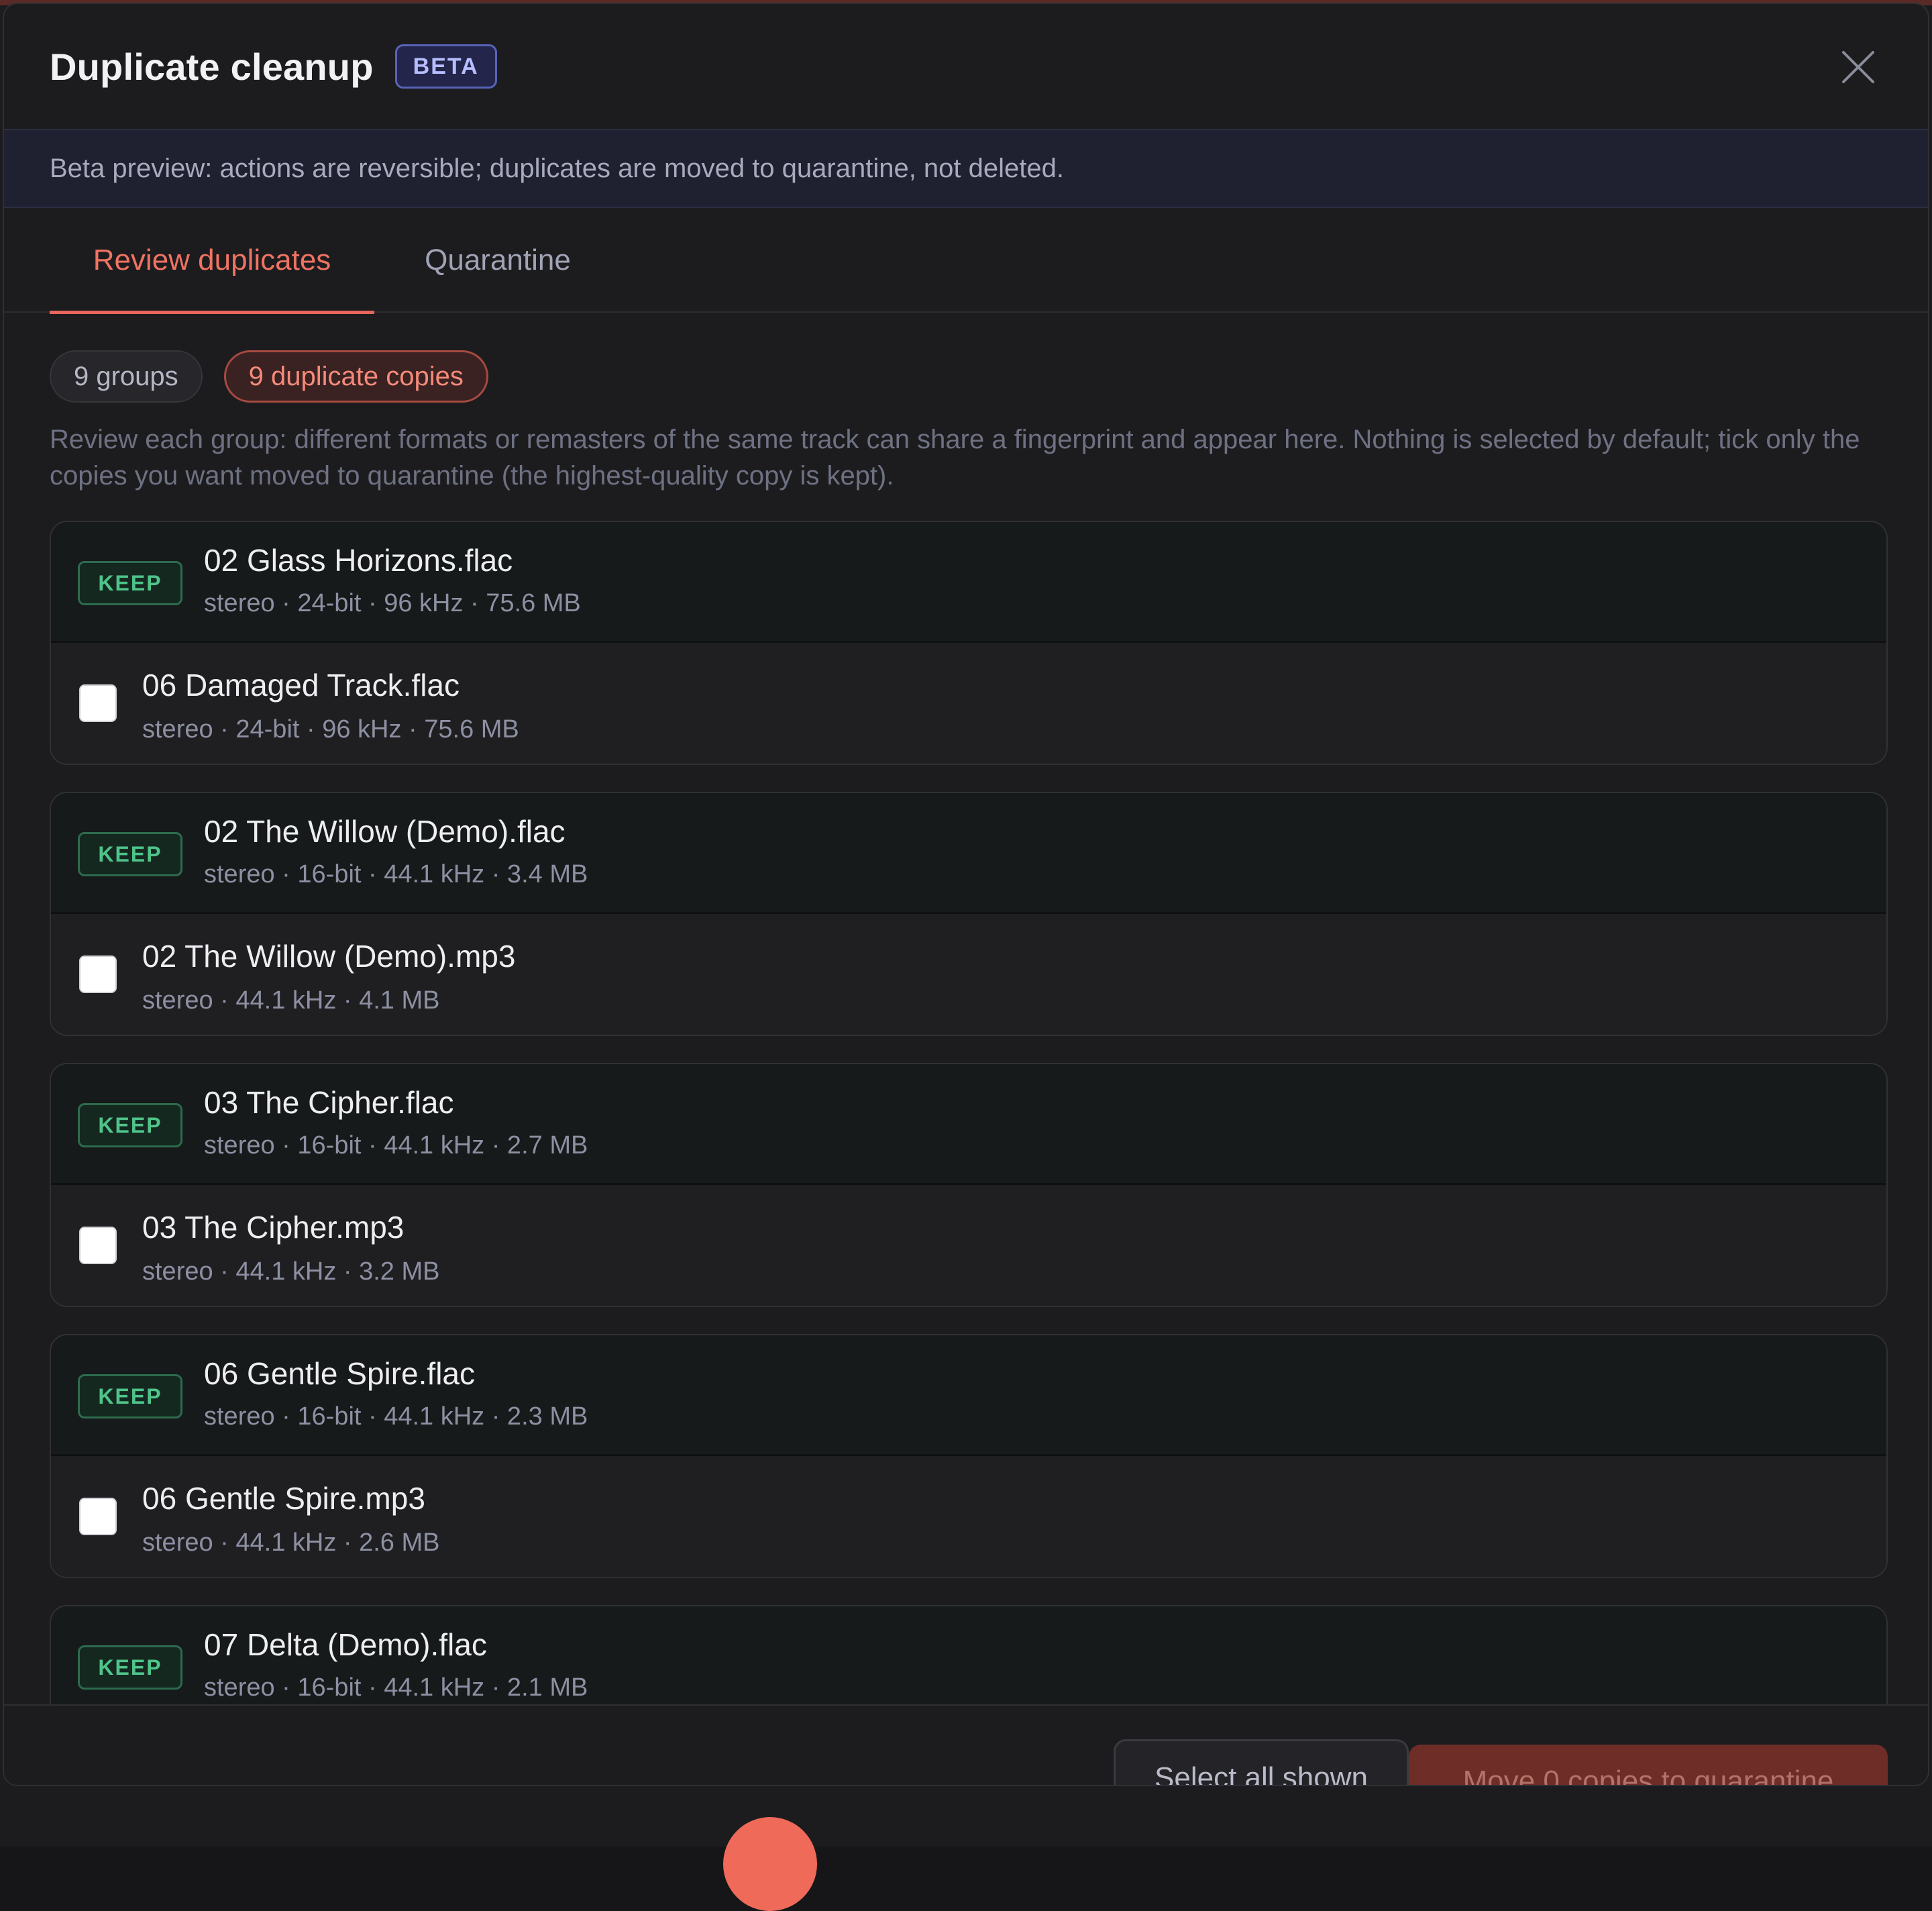 The image size is (1932, 1911). What do you see at coordinates (1261, 1762) in the screenshot?
I see `select-all-shown-button: Select all shown` at bounding box center [1261, 1762].